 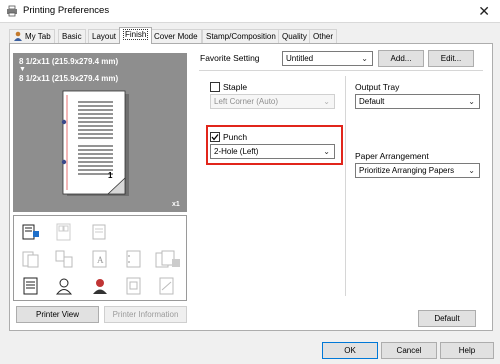 What do you see at coordinates (447, 318) in the screenshot?
I see `default-button: Default` at bounding box center [447, 318].